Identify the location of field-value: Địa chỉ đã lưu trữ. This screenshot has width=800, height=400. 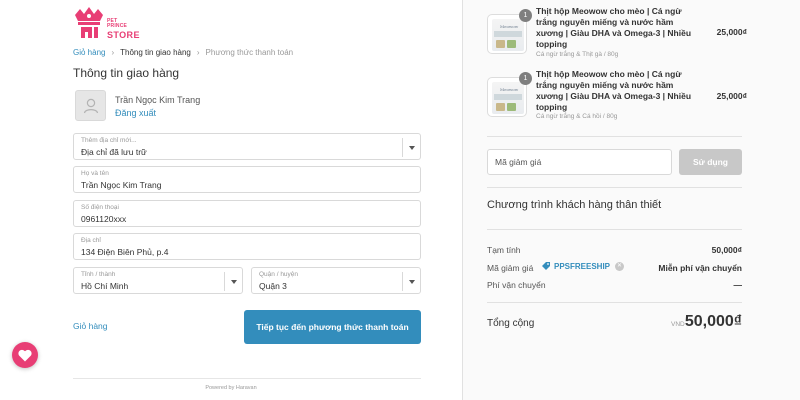
(114, 152).